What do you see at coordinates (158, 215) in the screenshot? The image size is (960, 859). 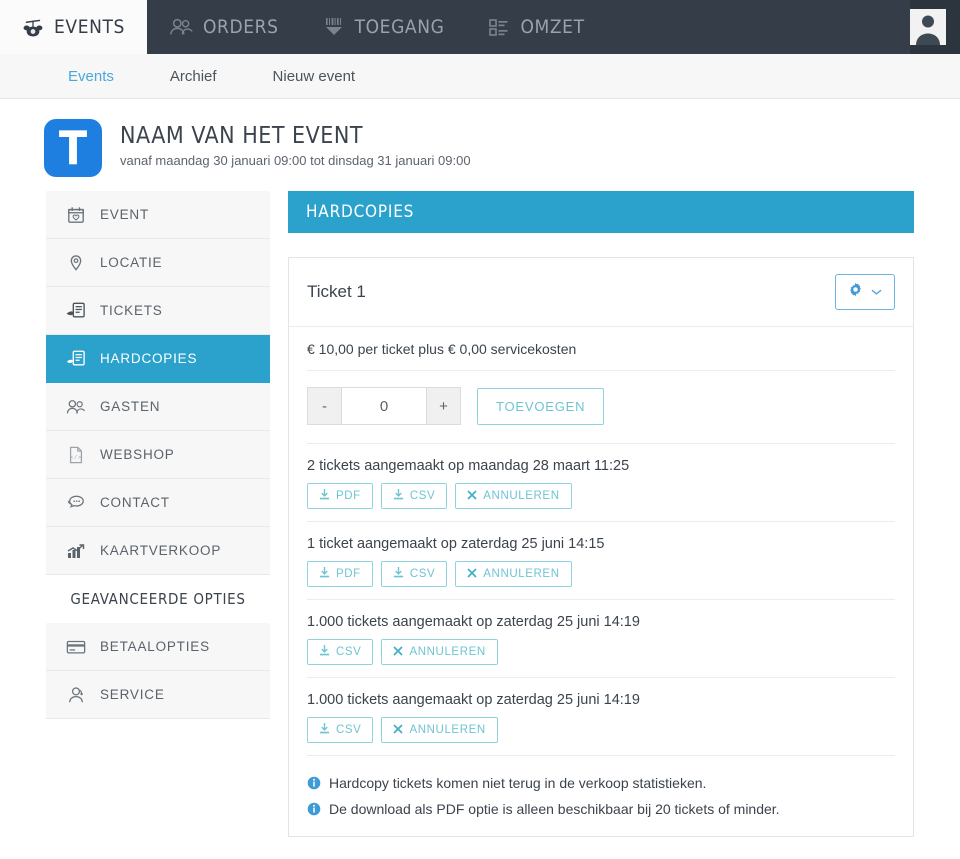 I see `sidebar-item-event: EVENT` at bounding box center [158, 215].